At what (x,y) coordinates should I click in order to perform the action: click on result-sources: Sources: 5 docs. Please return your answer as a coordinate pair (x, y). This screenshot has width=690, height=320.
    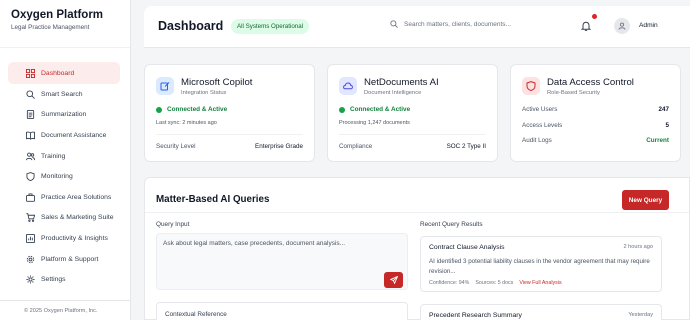
    Looking at the image, I should click on (494, 283).